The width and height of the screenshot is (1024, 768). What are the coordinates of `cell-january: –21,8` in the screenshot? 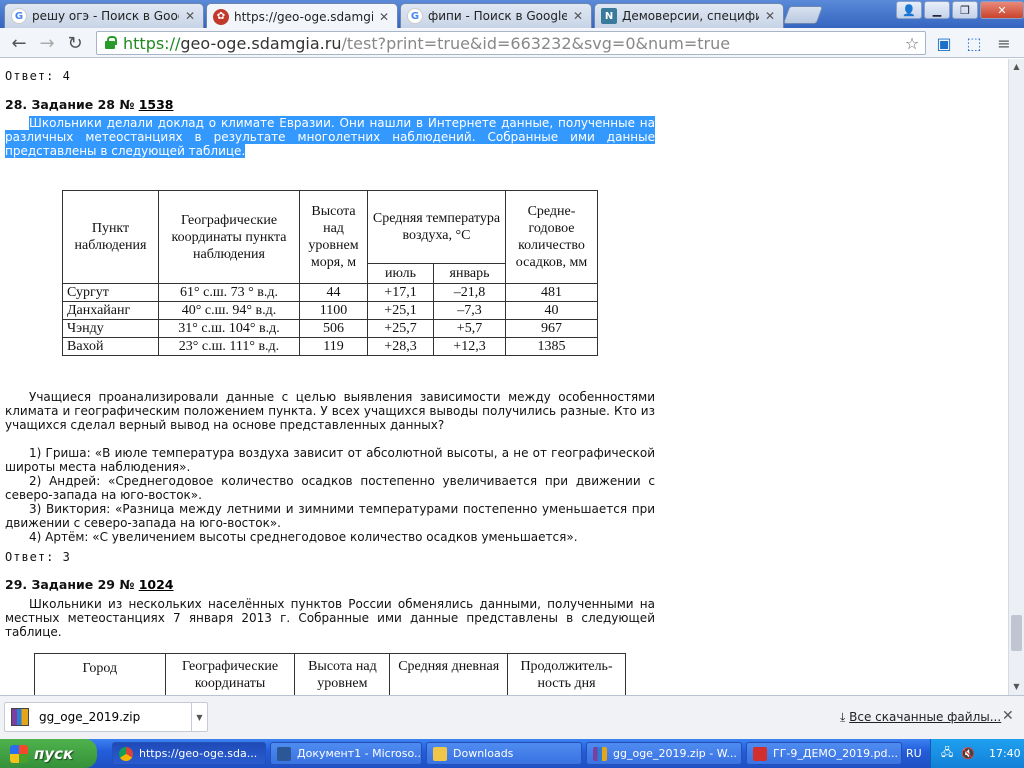 It's located at (469, 292).